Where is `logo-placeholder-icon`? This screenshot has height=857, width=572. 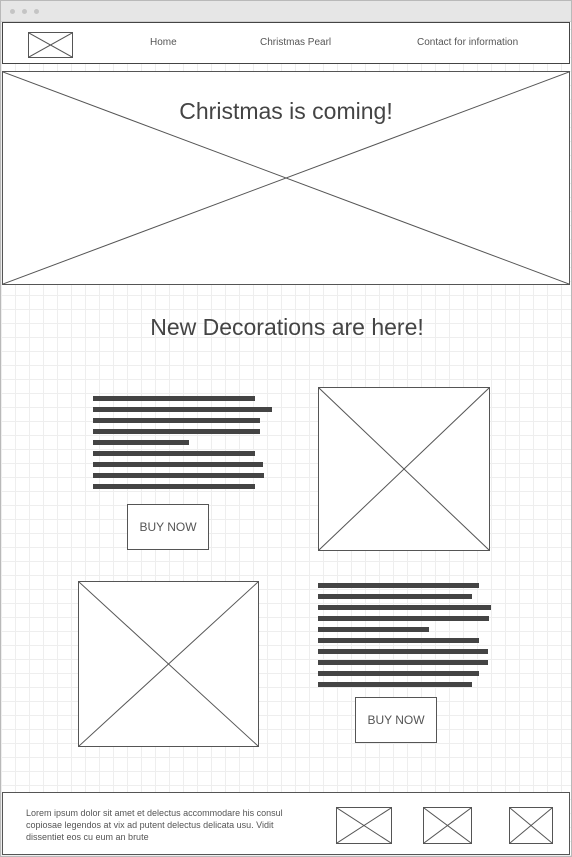
logo-placeholder-icon is located at coordinates (50, 45).